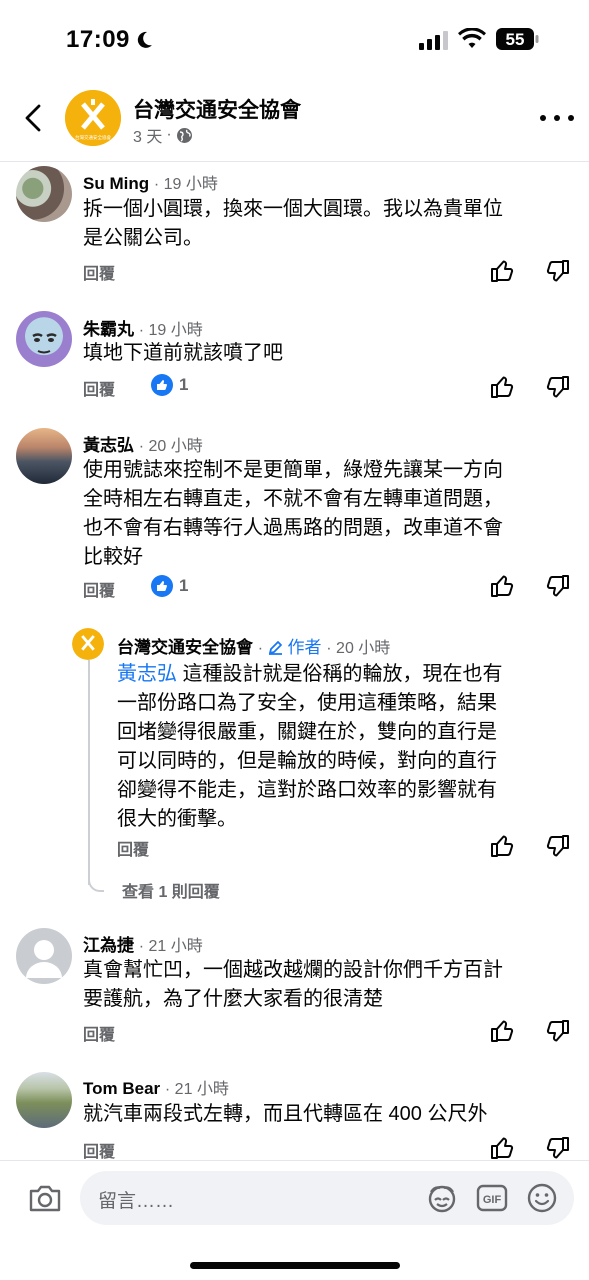 This screenshot has height=1280, width=589. What do you see at coordinates (295, 1265) in the screenshot?
I see `home-indicator` at bounding box center [295, 1265].